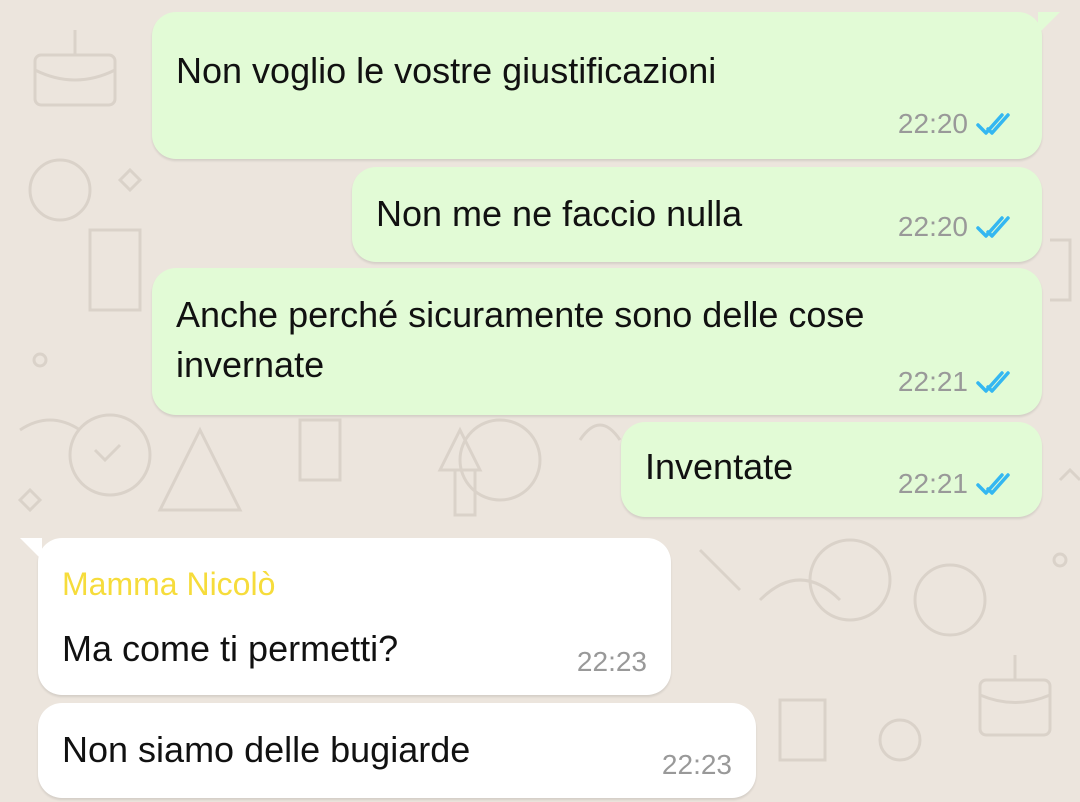  What do you see at coordinates (559, 213) in the screenshot?
I see `message-text: Non me ne faccio nulla` at bounding box center [559, 213].